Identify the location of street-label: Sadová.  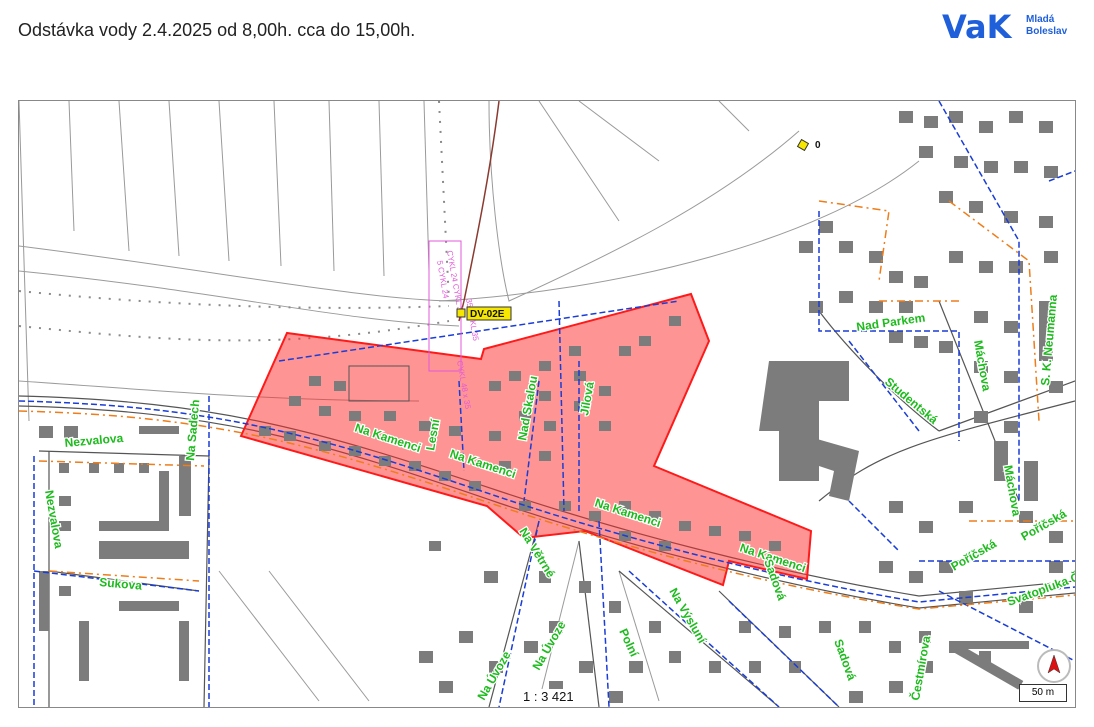
(845, 659).